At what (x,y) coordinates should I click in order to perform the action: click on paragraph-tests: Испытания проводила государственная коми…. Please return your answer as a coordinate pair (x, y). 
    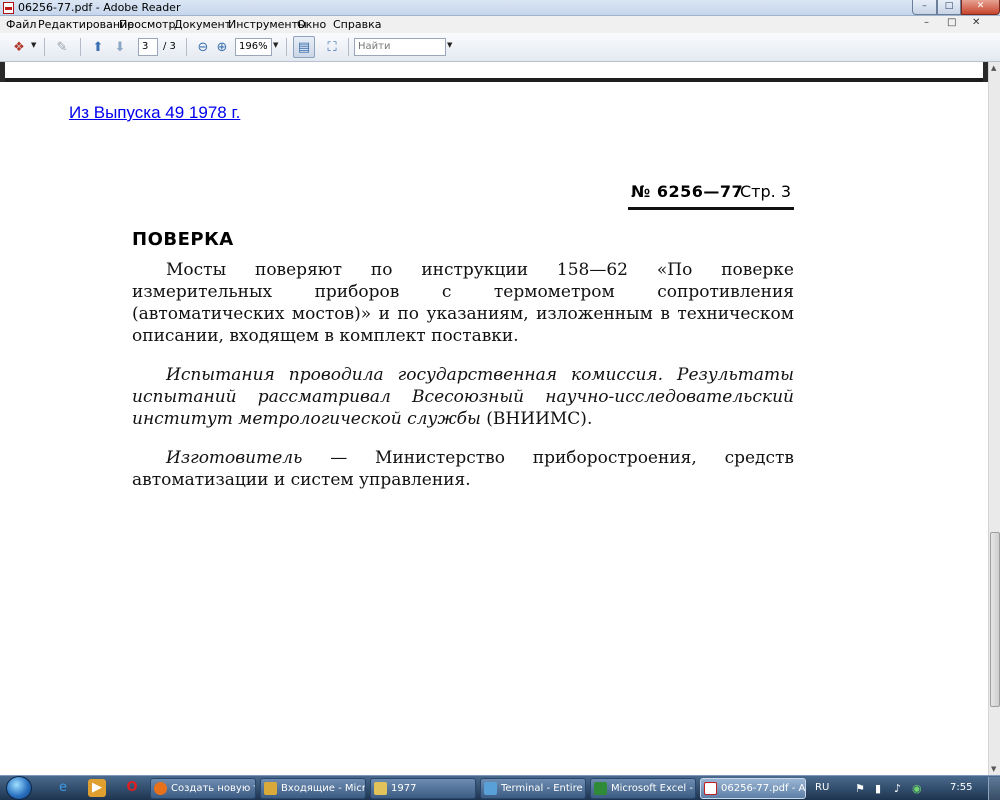
    Looking at the image, I should click on (463, 397).